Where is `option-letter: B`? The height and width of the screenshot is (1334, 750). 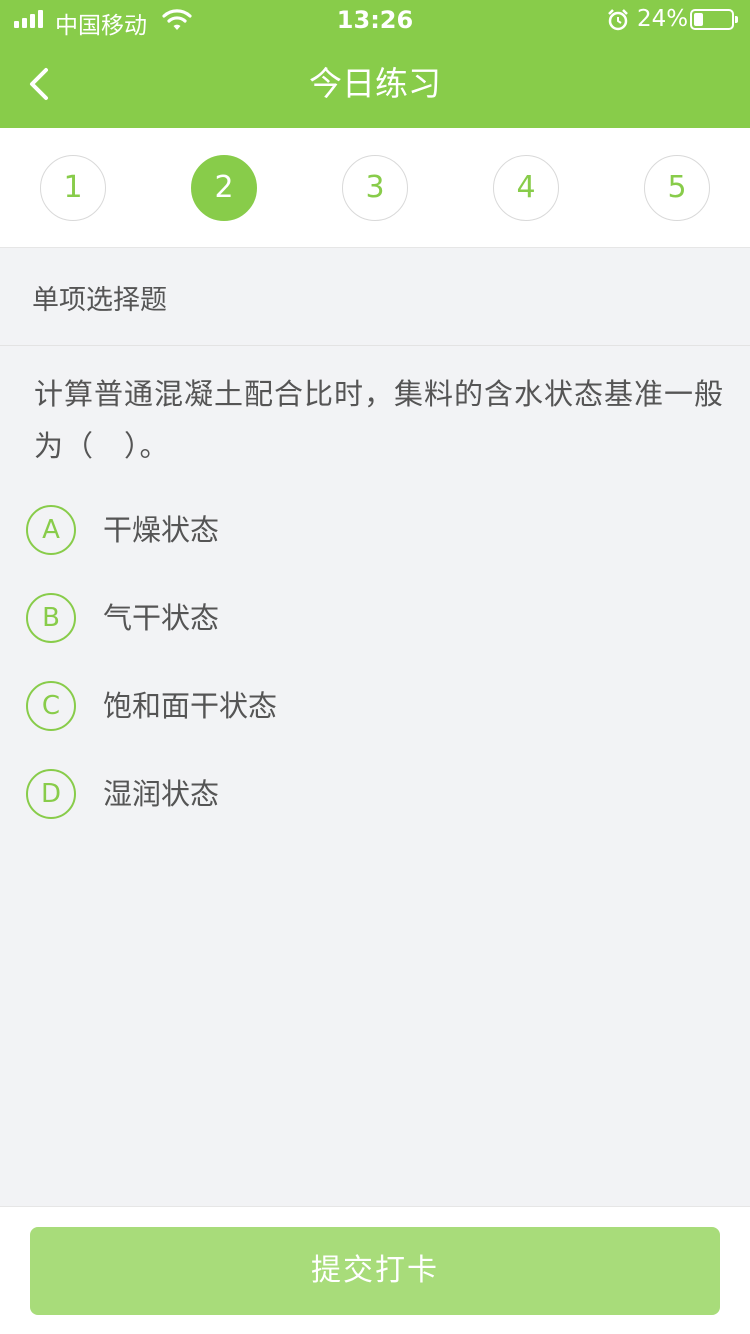
option-letter: B is located at coordinates (51, 618).